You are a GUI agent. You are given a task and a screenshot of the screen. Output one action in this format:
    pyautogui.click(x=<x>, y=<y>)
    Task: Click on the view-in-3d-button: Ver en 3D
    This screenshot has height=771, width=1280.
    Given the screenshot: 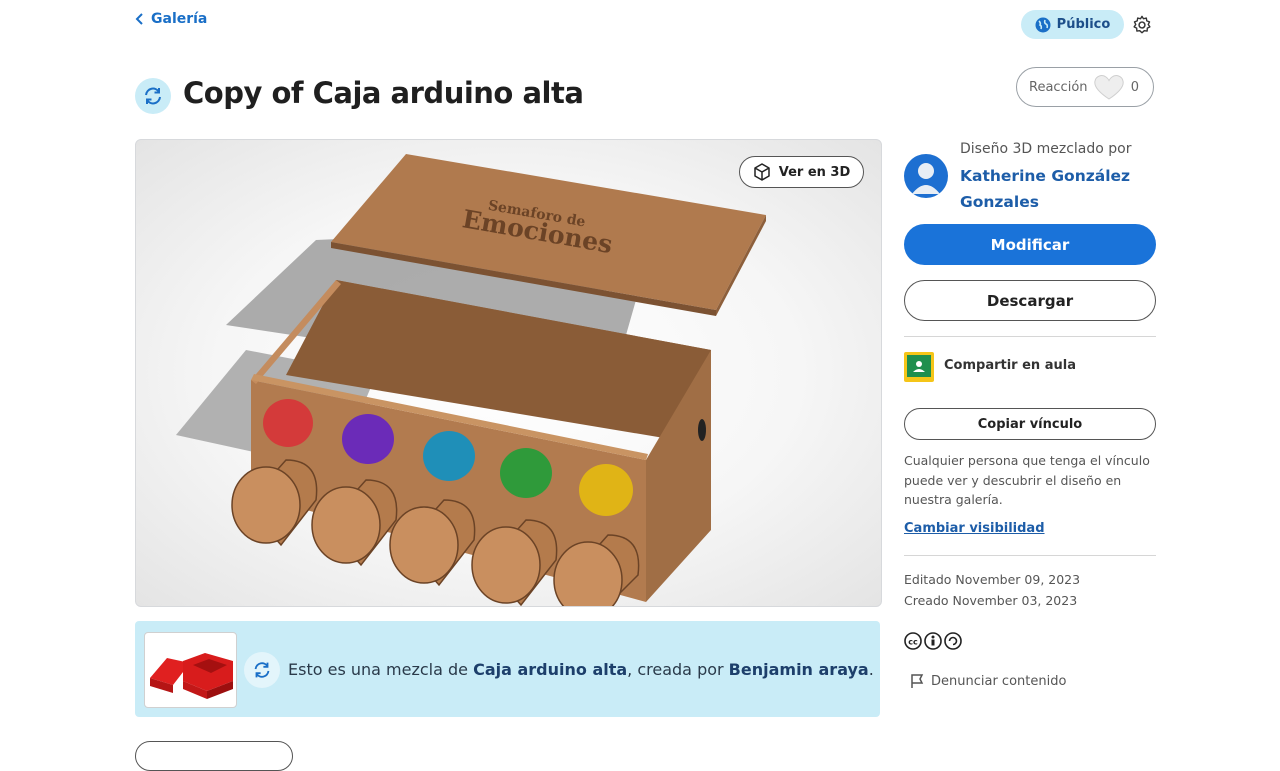 What is the action you would take?
    pyautogui.click(x=801, y=172)
    